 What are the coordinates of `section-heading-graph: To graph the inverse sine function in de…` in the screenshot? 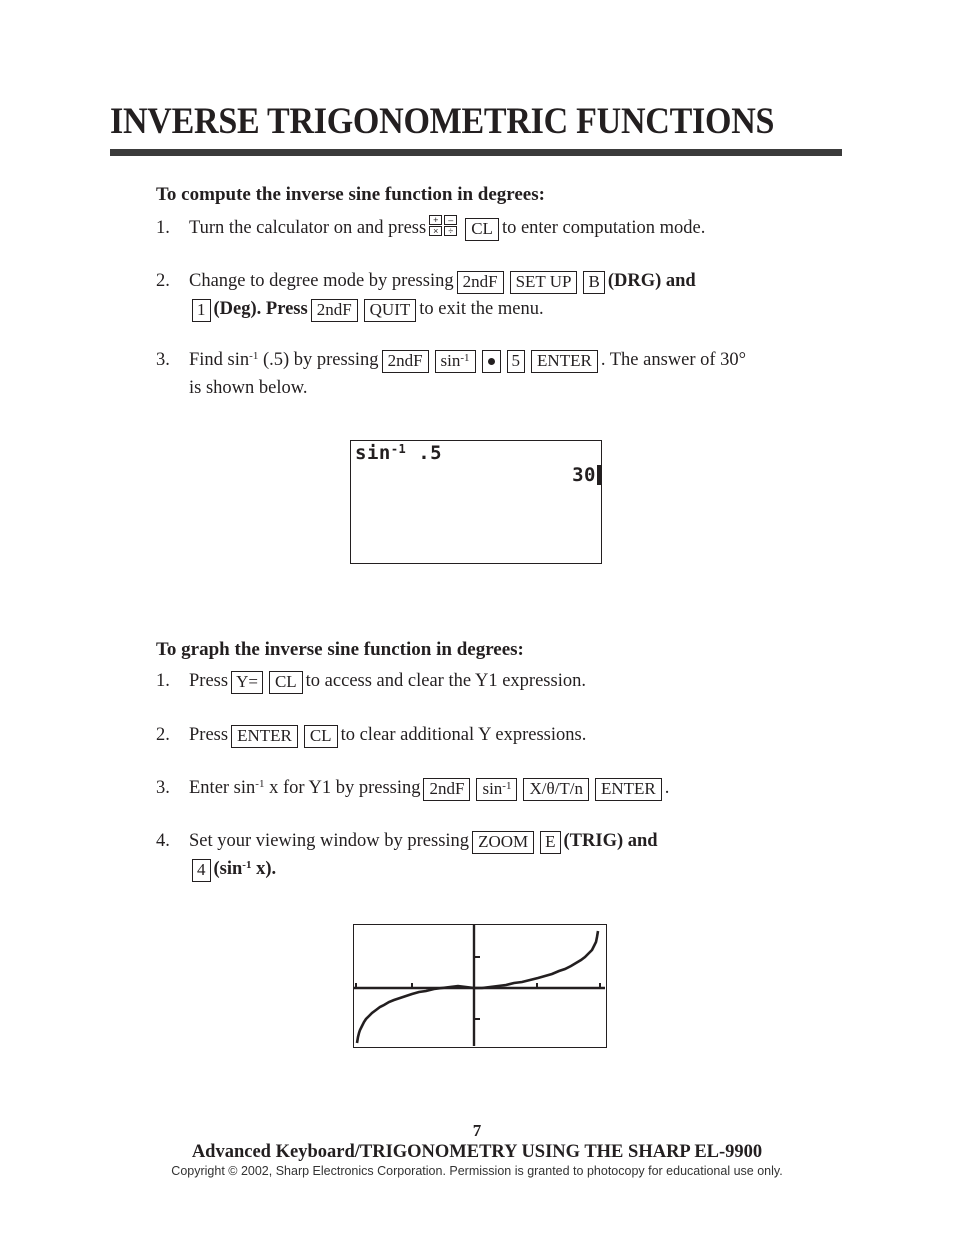 It's located at (340, 649).